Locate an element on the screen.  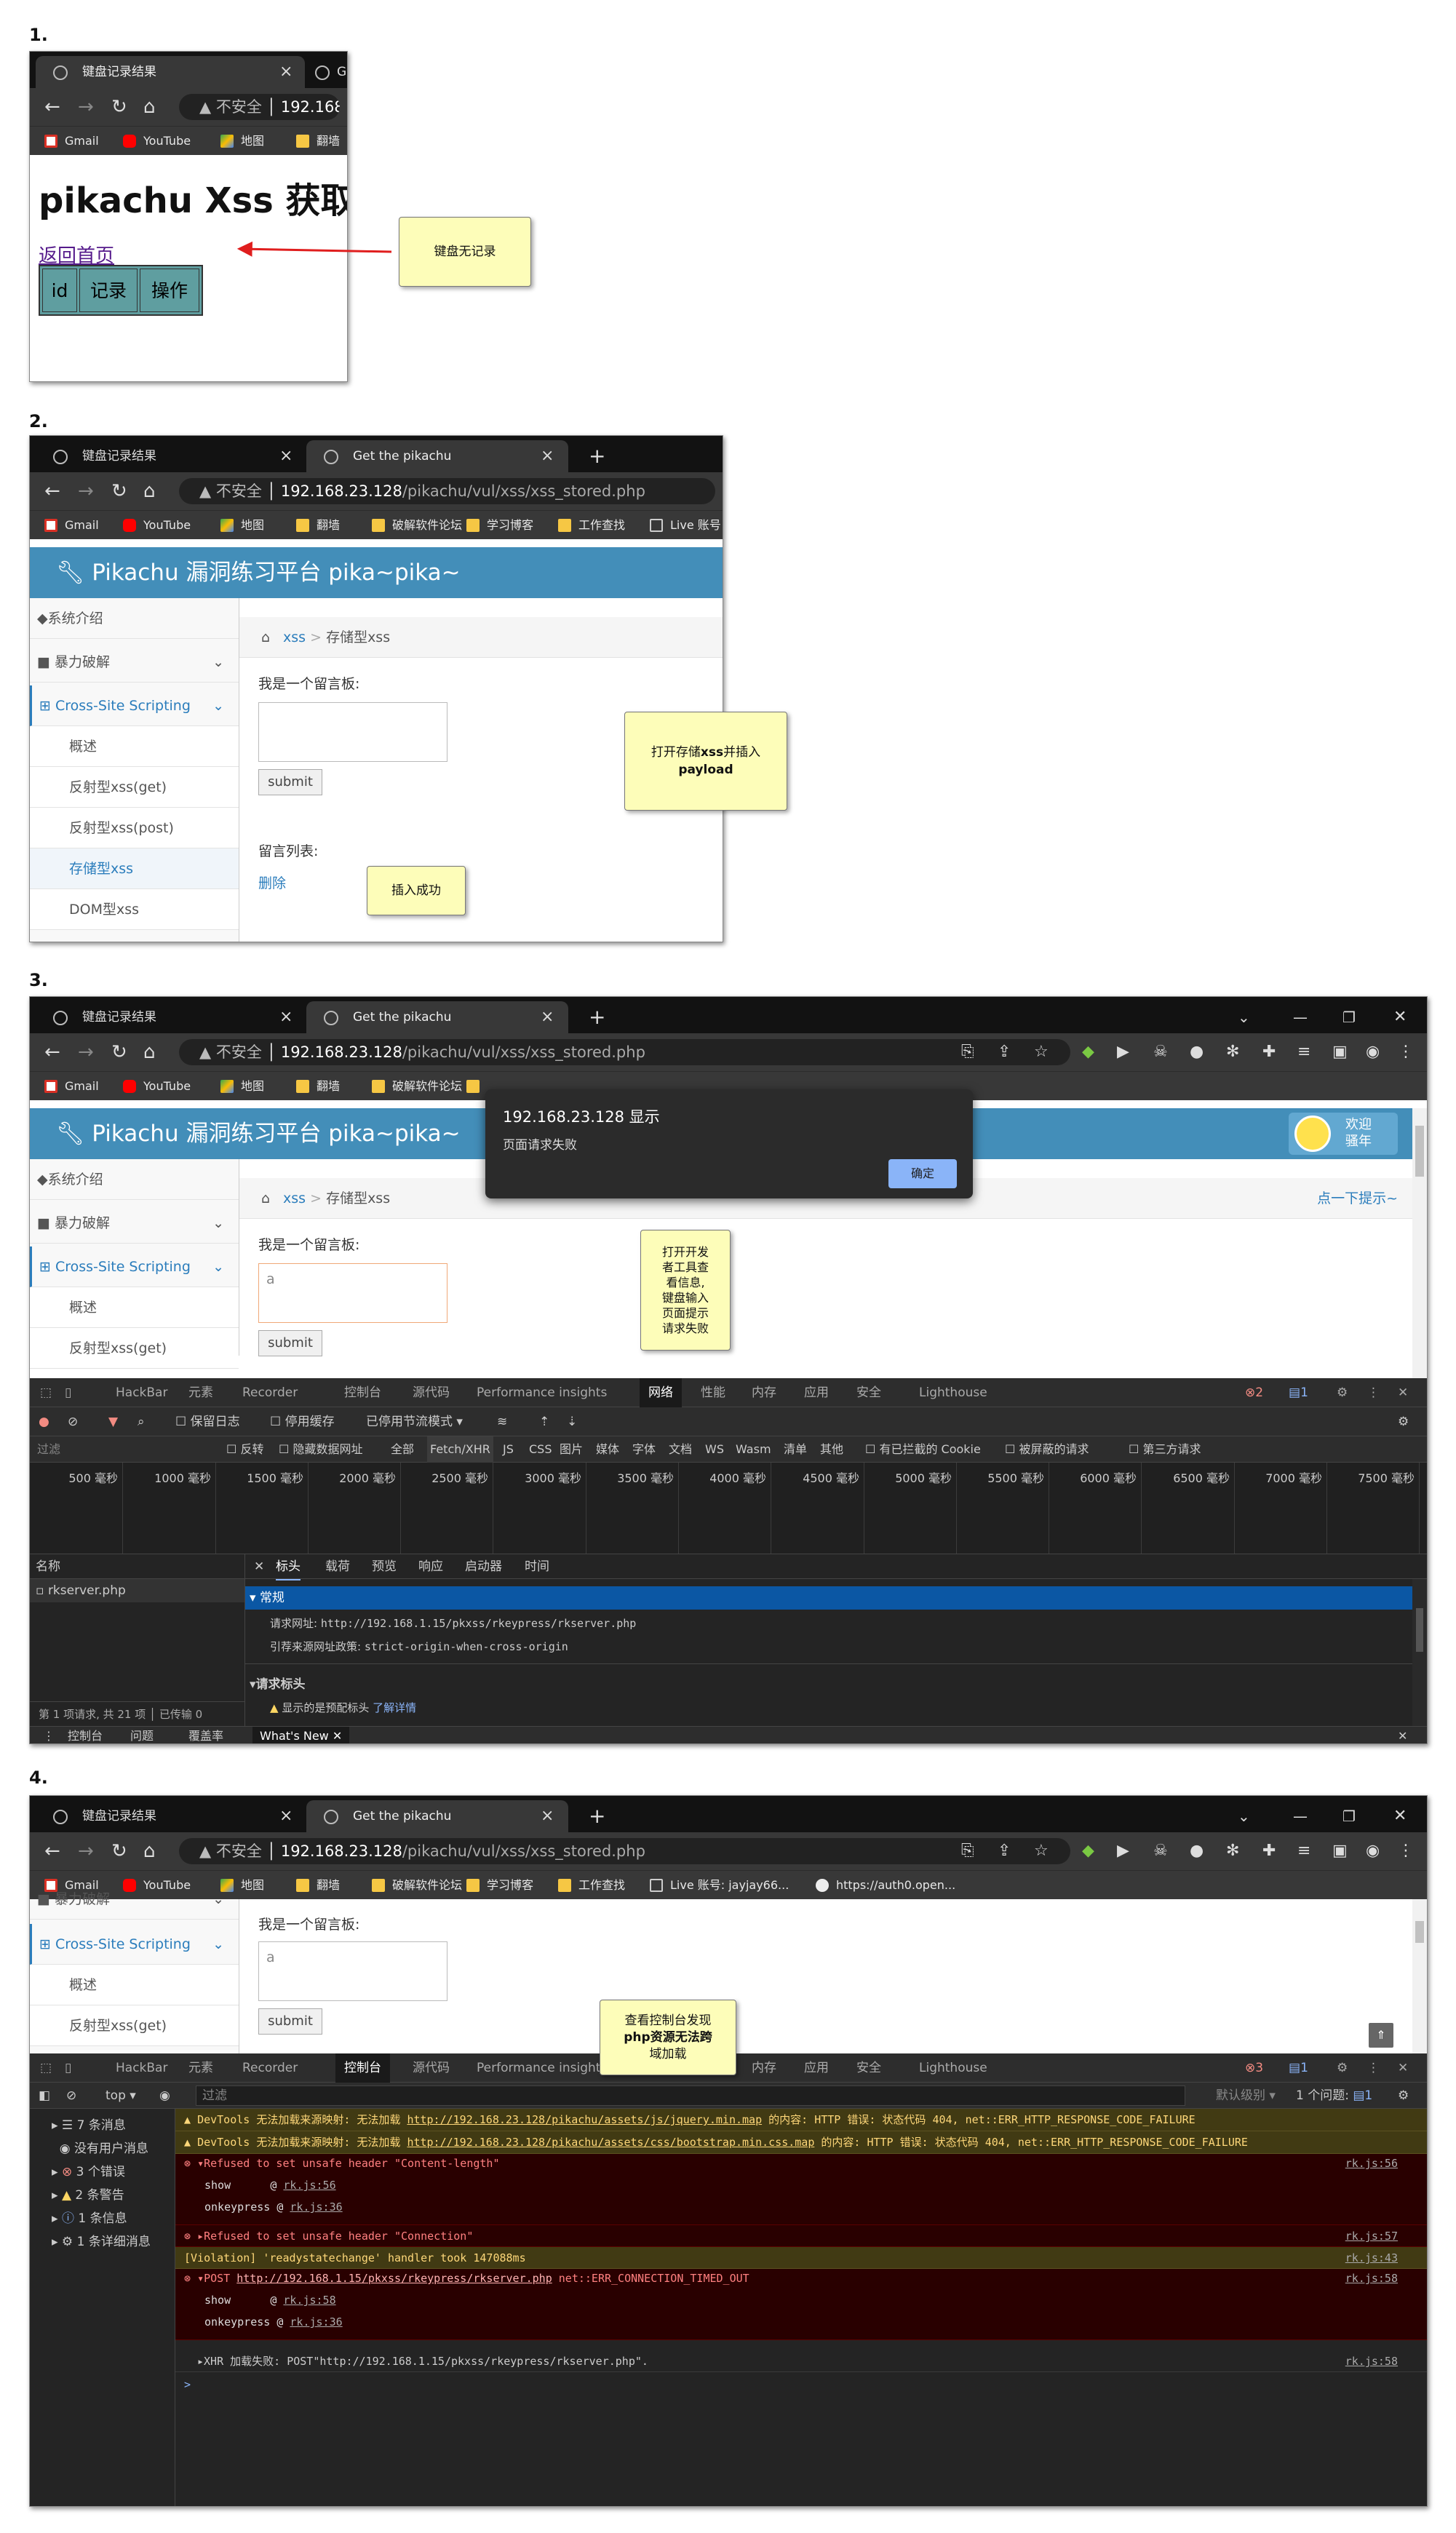
tab-application: 应用 is located at coordinates (816, 2068).